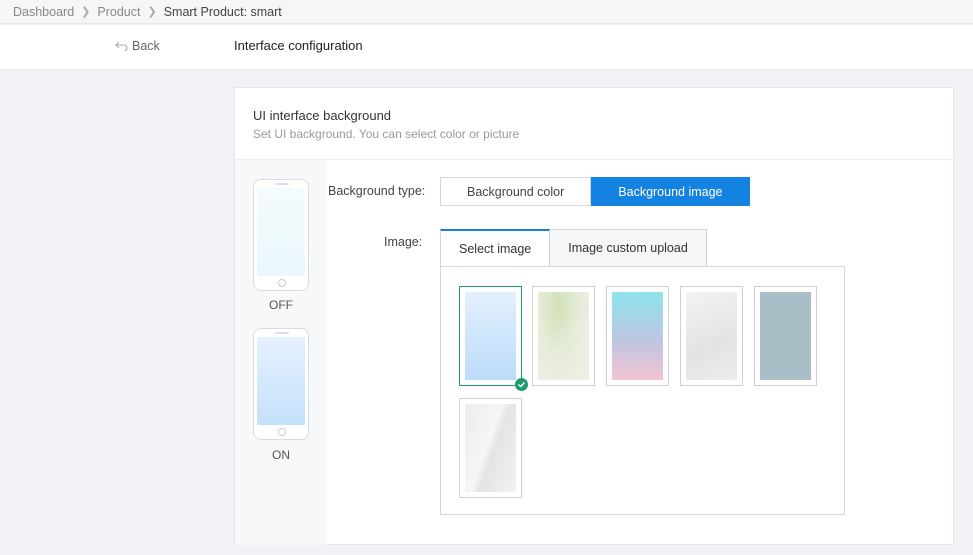  I want to click on preview-off-label: OFF, so click(281, 305).